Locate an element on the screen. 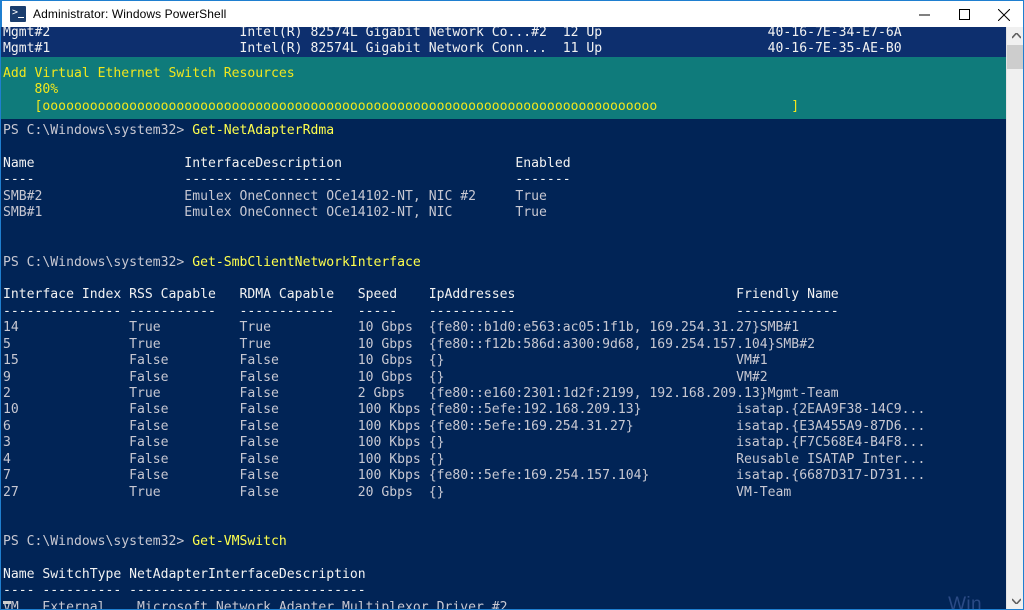  maximize-button is located at coordinates (964, 14).